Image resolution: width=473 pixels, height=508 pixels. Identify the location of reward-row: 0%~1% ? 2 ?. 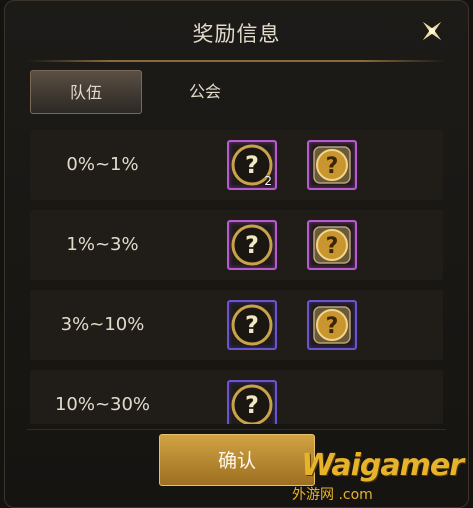
(236, 165).